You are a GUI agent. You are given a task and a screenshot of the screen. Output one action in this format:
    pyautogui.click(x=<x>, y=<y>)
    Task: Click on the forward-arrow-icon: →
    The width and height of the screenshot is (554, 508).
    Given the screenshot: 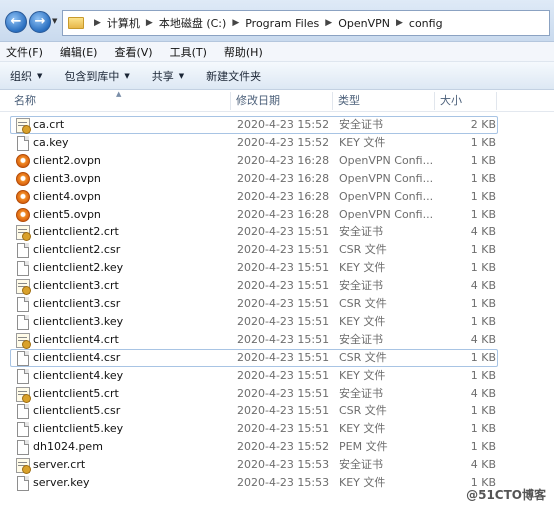 What is the action you would take?
    pyautogui.click(x=40, y=22)
    